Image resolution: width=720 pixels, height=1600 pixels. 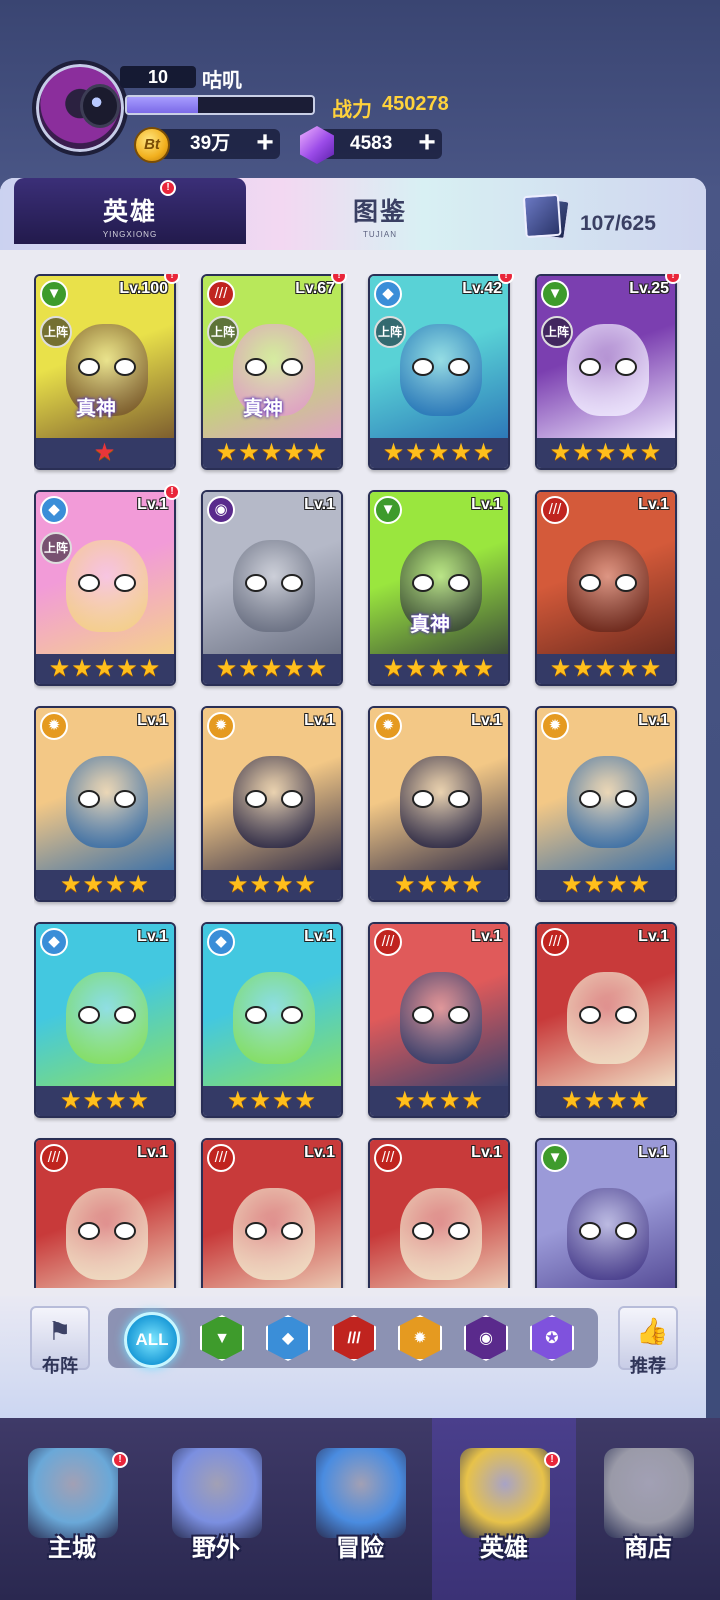 I want to click on hero-card: ◆ Lv.42 上阵 ★★★★★, so click(x=439, y=372).